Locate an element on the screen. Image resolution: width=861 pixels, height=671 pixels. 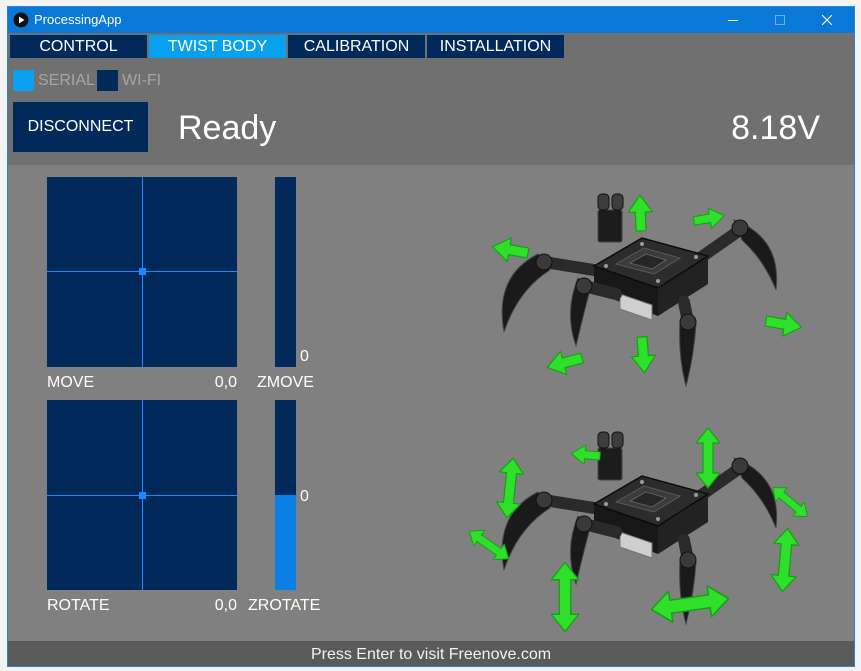
arrow-down-icon is located at coordinates (643, 355).